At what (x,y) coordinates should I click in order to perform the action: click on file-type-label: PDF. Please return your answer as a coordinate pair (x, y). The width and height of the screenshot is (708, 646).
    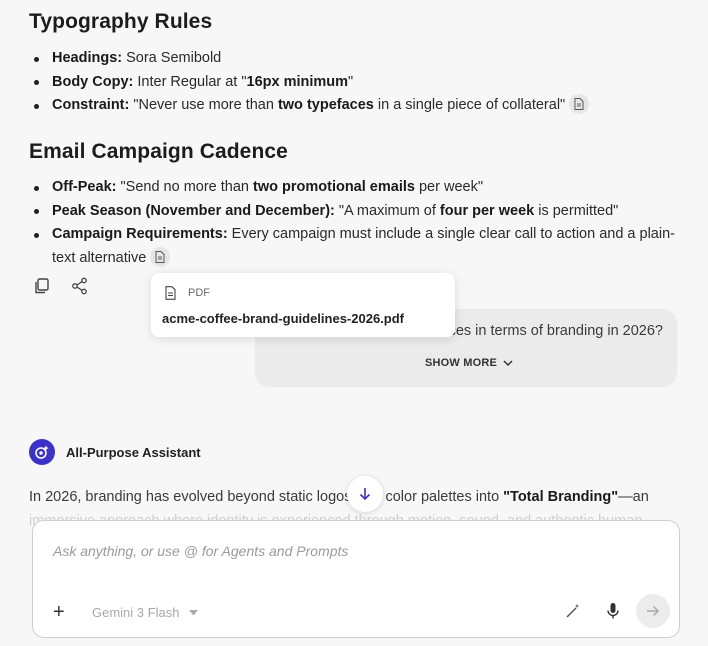
    Looking at the image, I should click on (199, 293).